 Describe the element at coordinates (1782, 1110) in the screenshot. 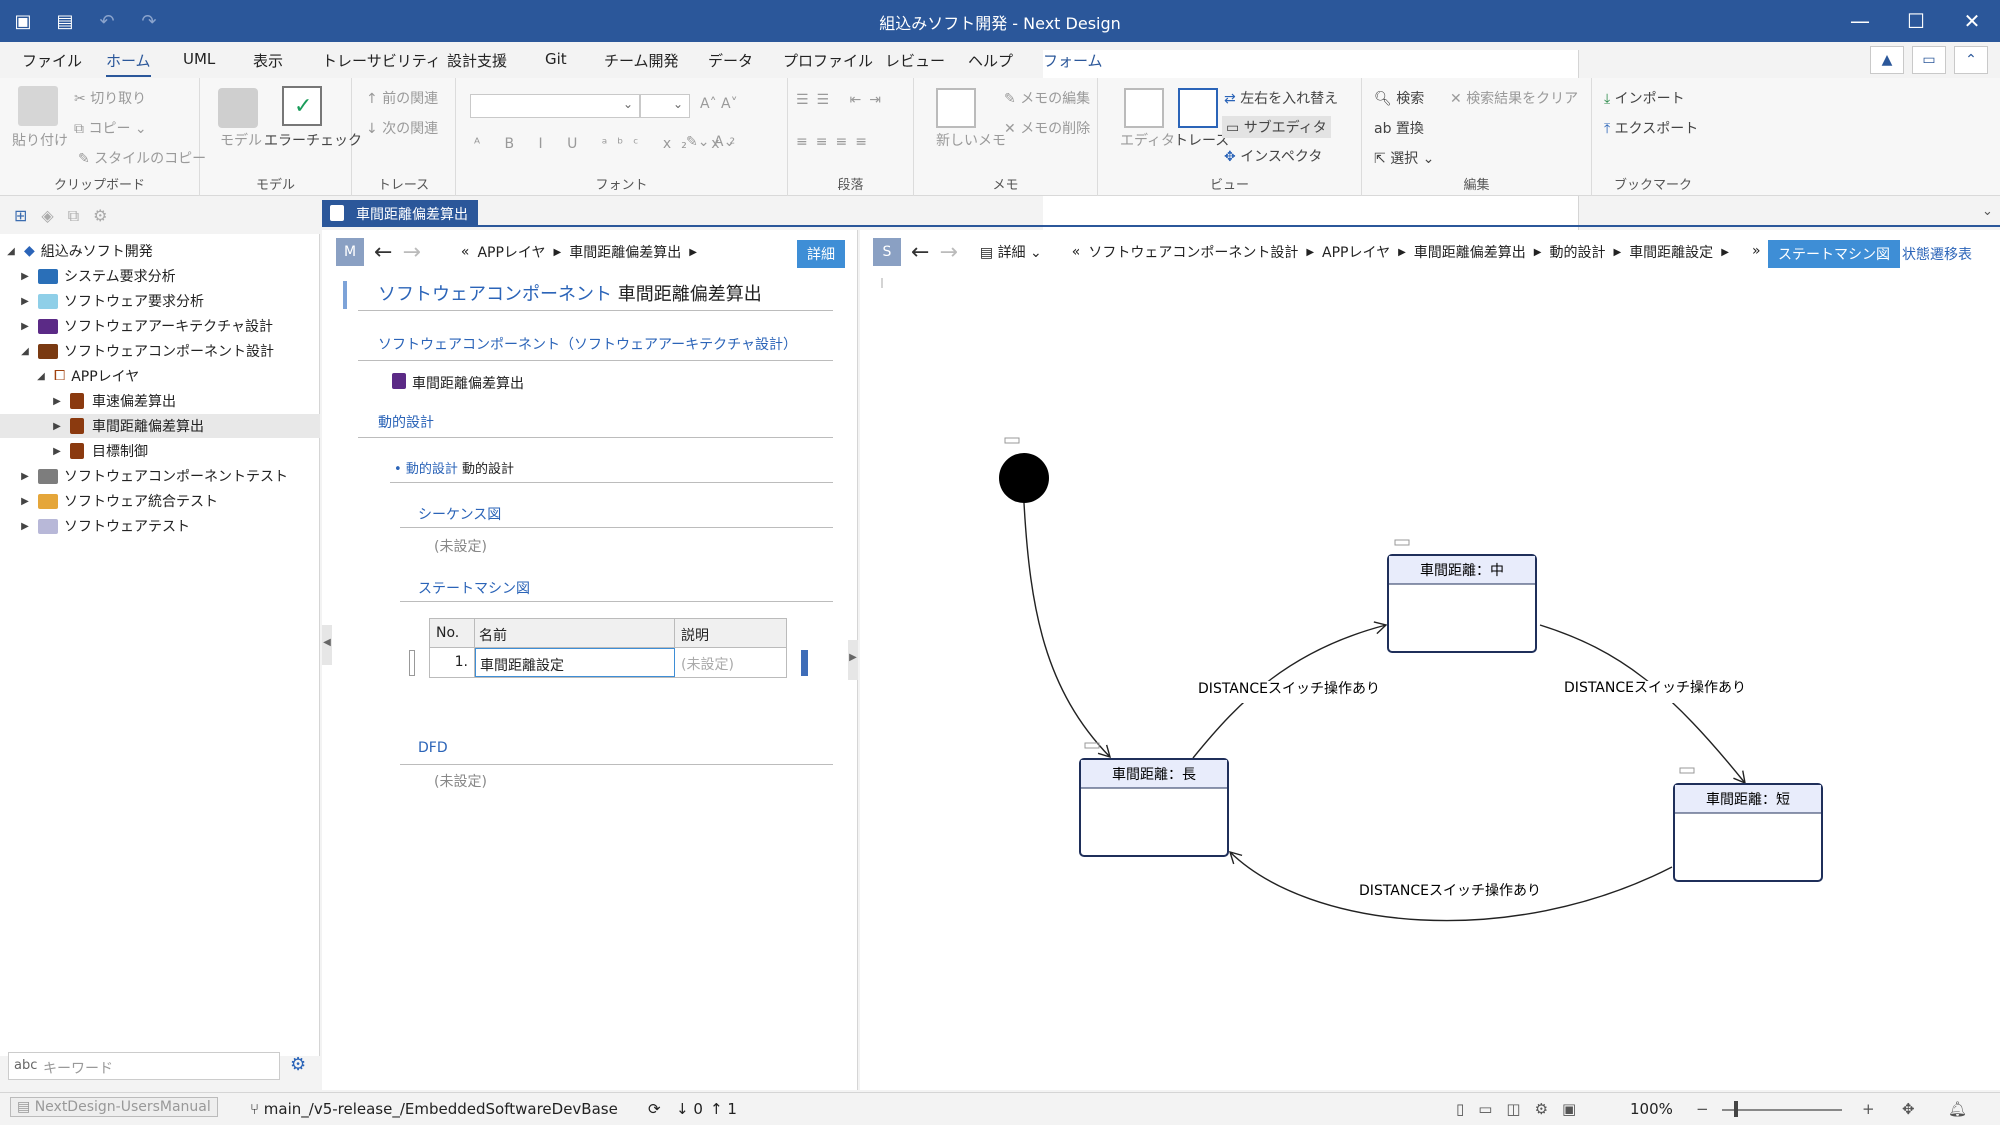

I see `zoom-slider` at that location.